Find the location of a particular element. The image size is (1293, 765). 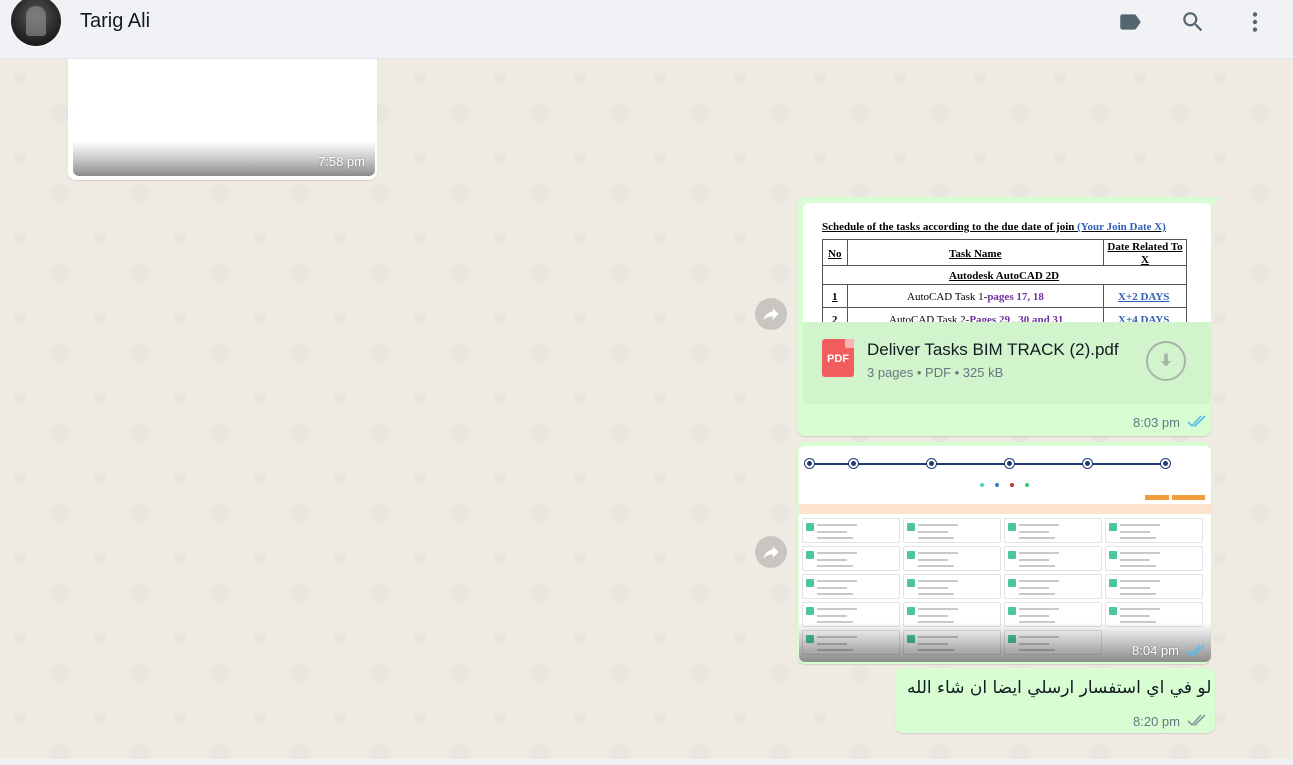

doc-row-task: AutoCAD Task 2-Pages 29 , 30 and 31 is located at coordinates (976, 318).